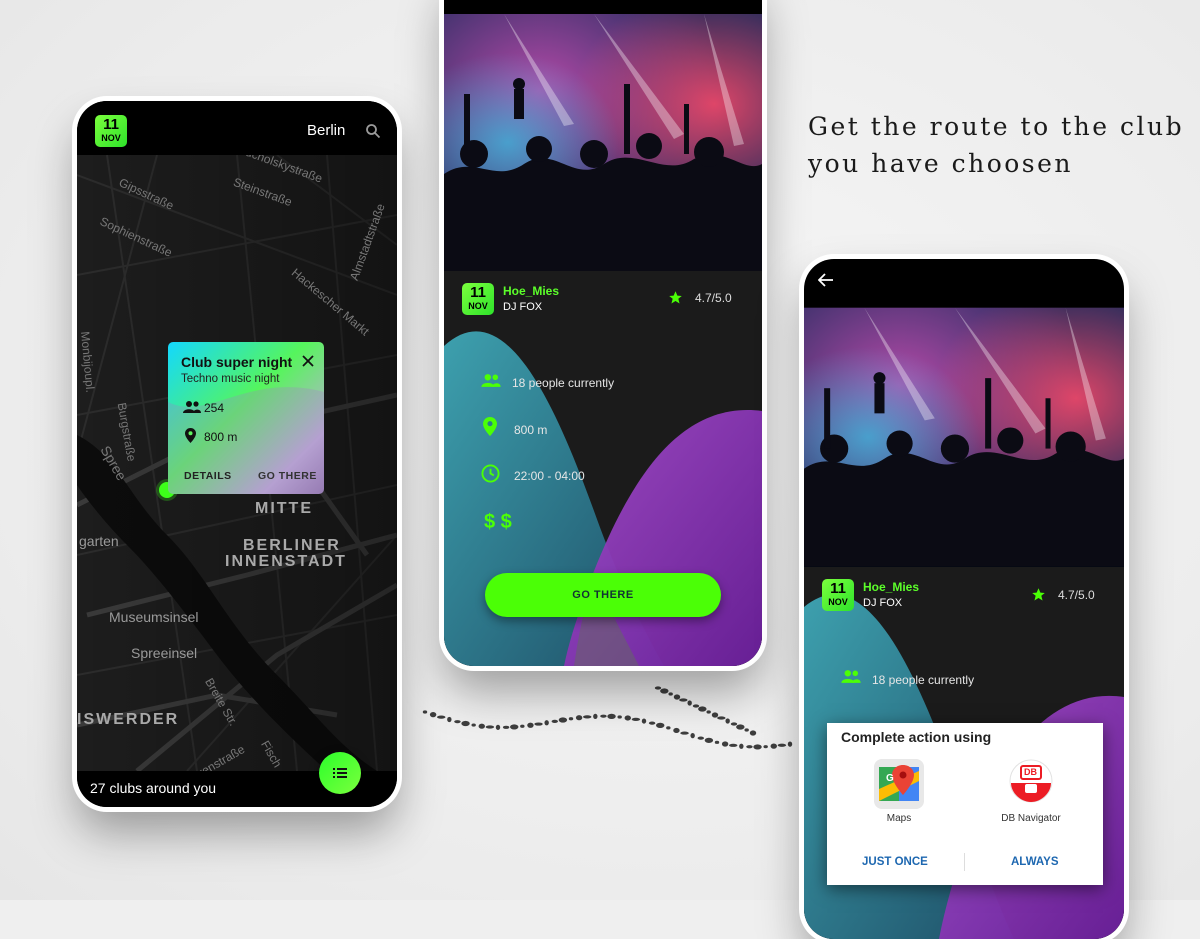  I want to click on date-badge: 11 NOV, so click(111, 131).